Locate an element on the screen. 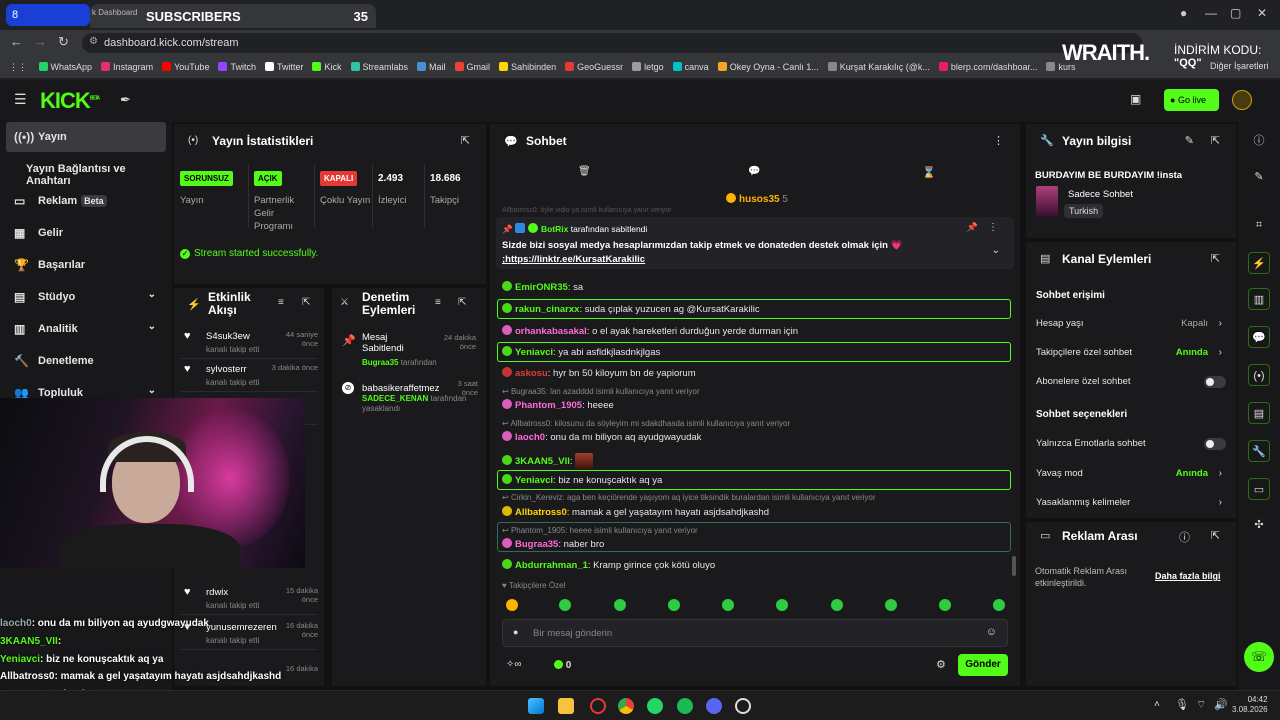  file-explorer-icon is located at coordinates (566, 706).